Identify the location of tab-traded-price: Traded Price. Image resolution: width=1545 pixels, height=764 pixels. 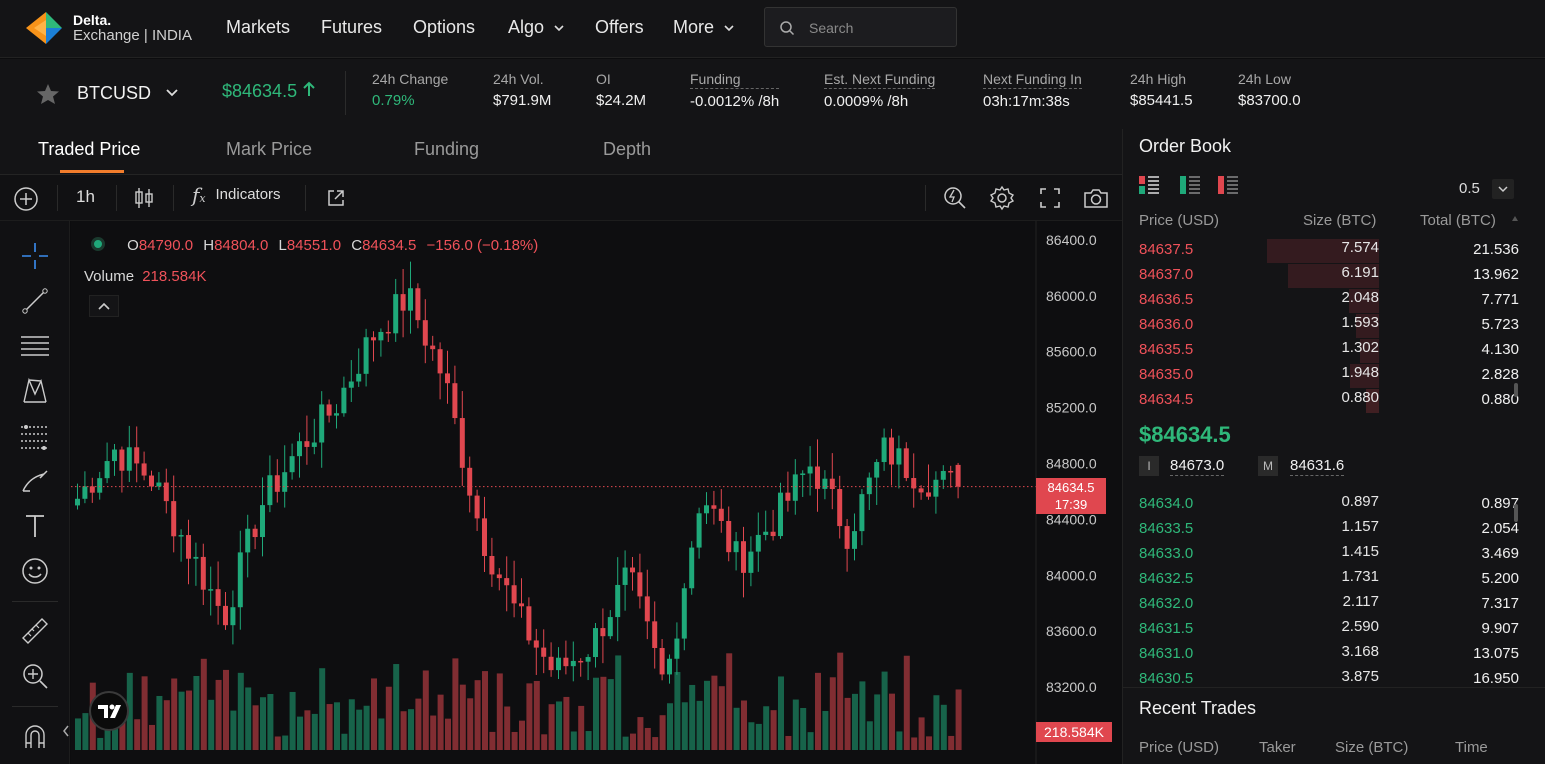
(89, 149).